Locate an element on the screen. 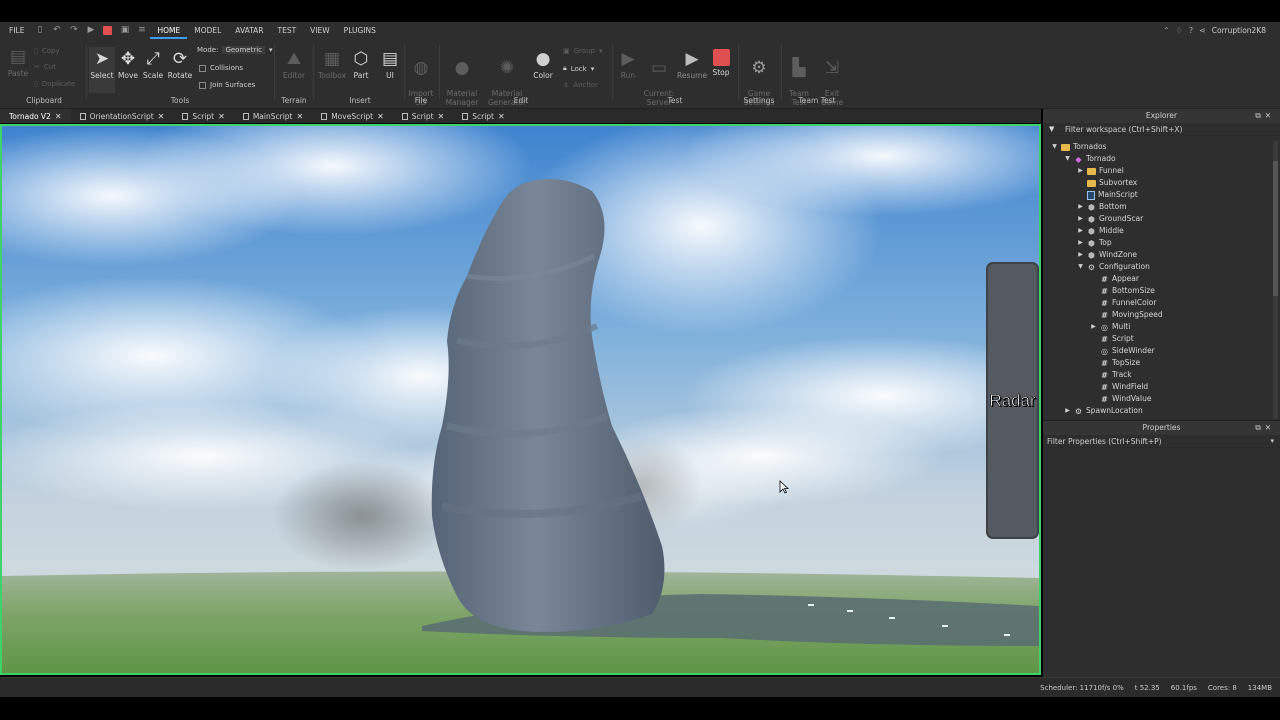  tree-item: # Script is located at coordinates (1112, 339).